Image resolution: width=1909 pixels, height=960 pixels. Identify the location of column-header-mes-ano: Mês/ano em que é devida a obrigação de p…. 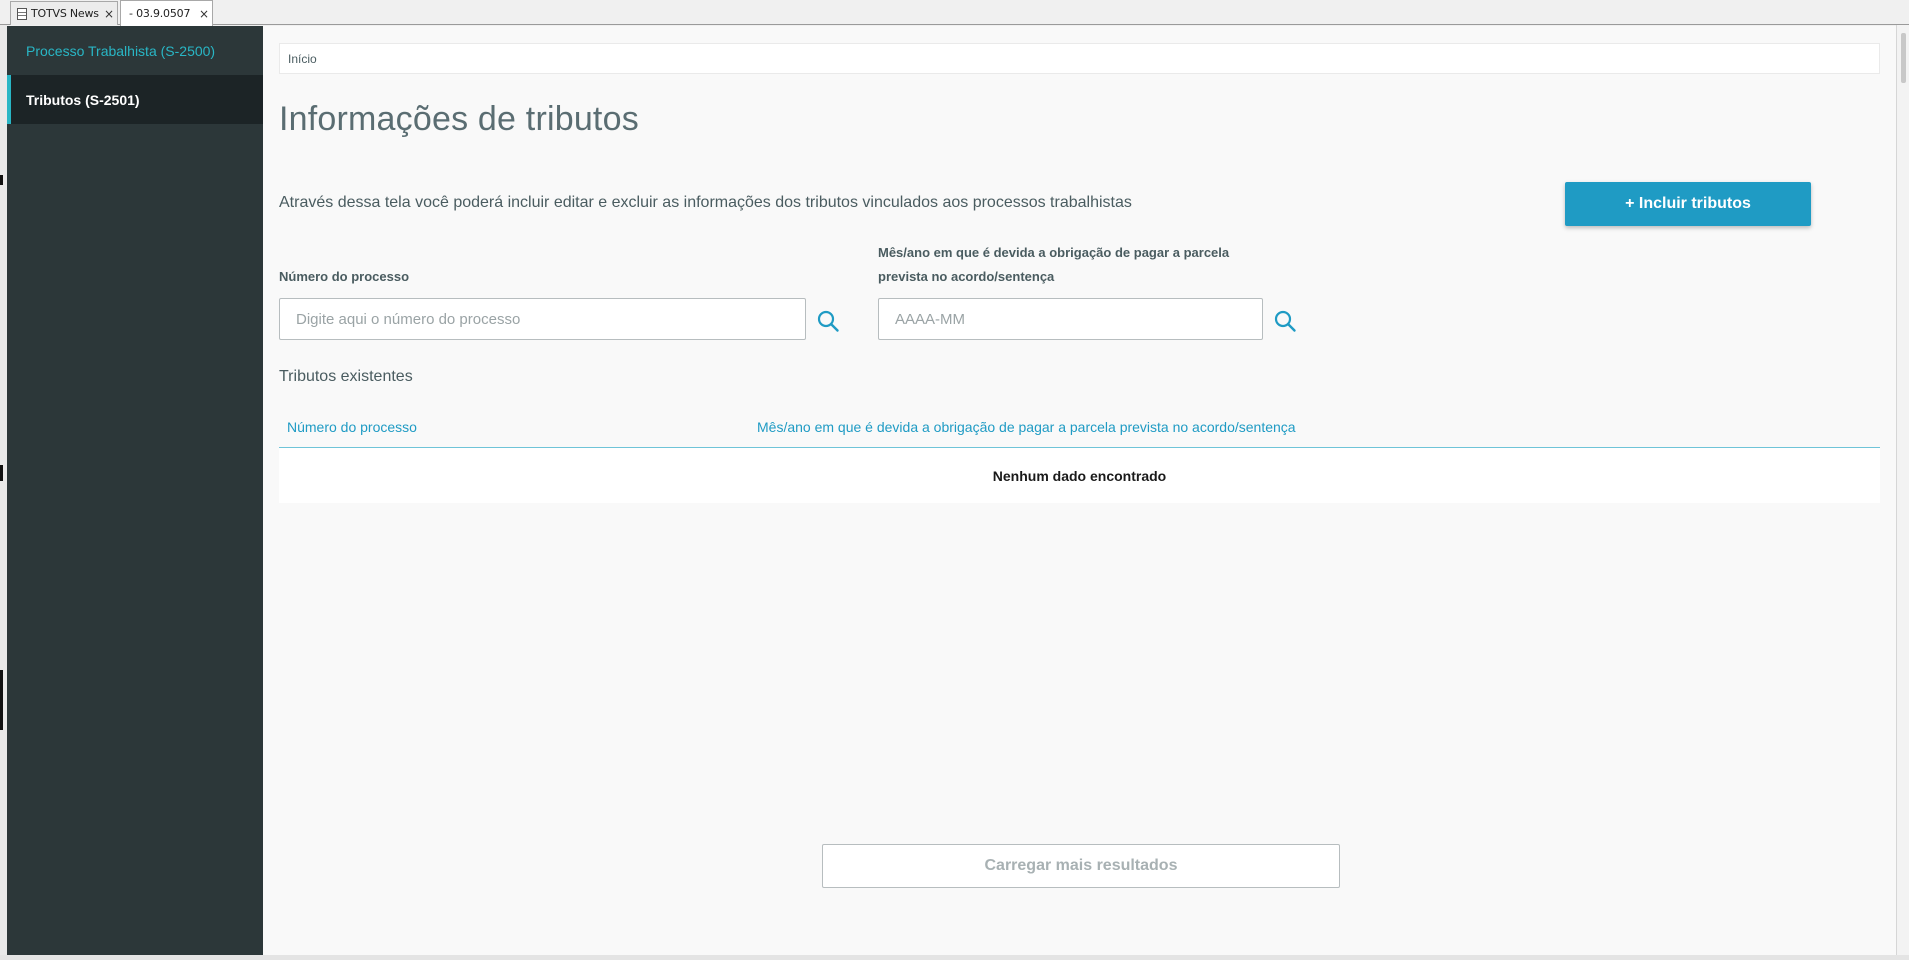
(1026, 427).